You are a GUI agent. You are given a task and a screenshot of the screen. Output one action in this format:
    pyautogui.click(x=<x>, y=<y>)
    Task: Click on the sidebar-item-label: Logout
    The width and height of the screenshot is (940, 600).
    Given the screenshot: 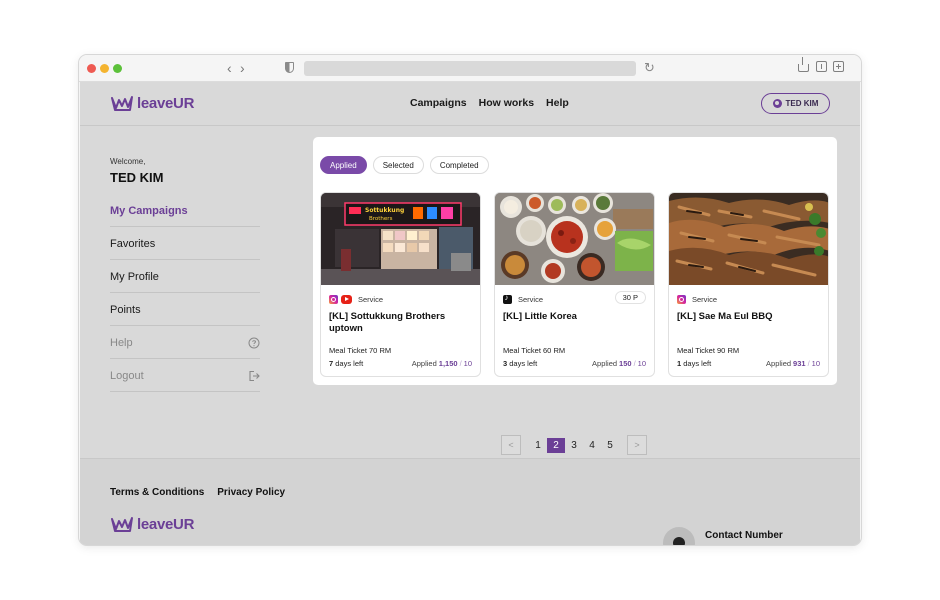 What is the action you would take?
    pyautogui.click(x=127, y=376)
    